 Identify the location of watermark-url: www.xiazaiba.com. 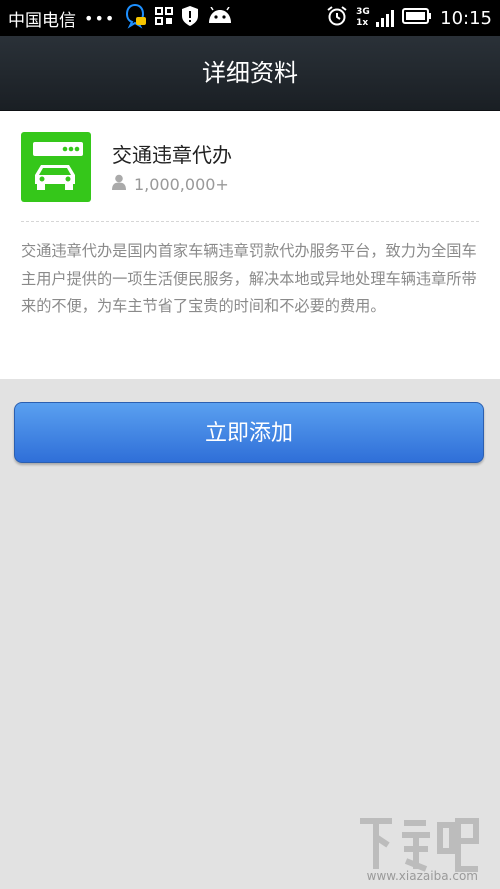
(422, 876).